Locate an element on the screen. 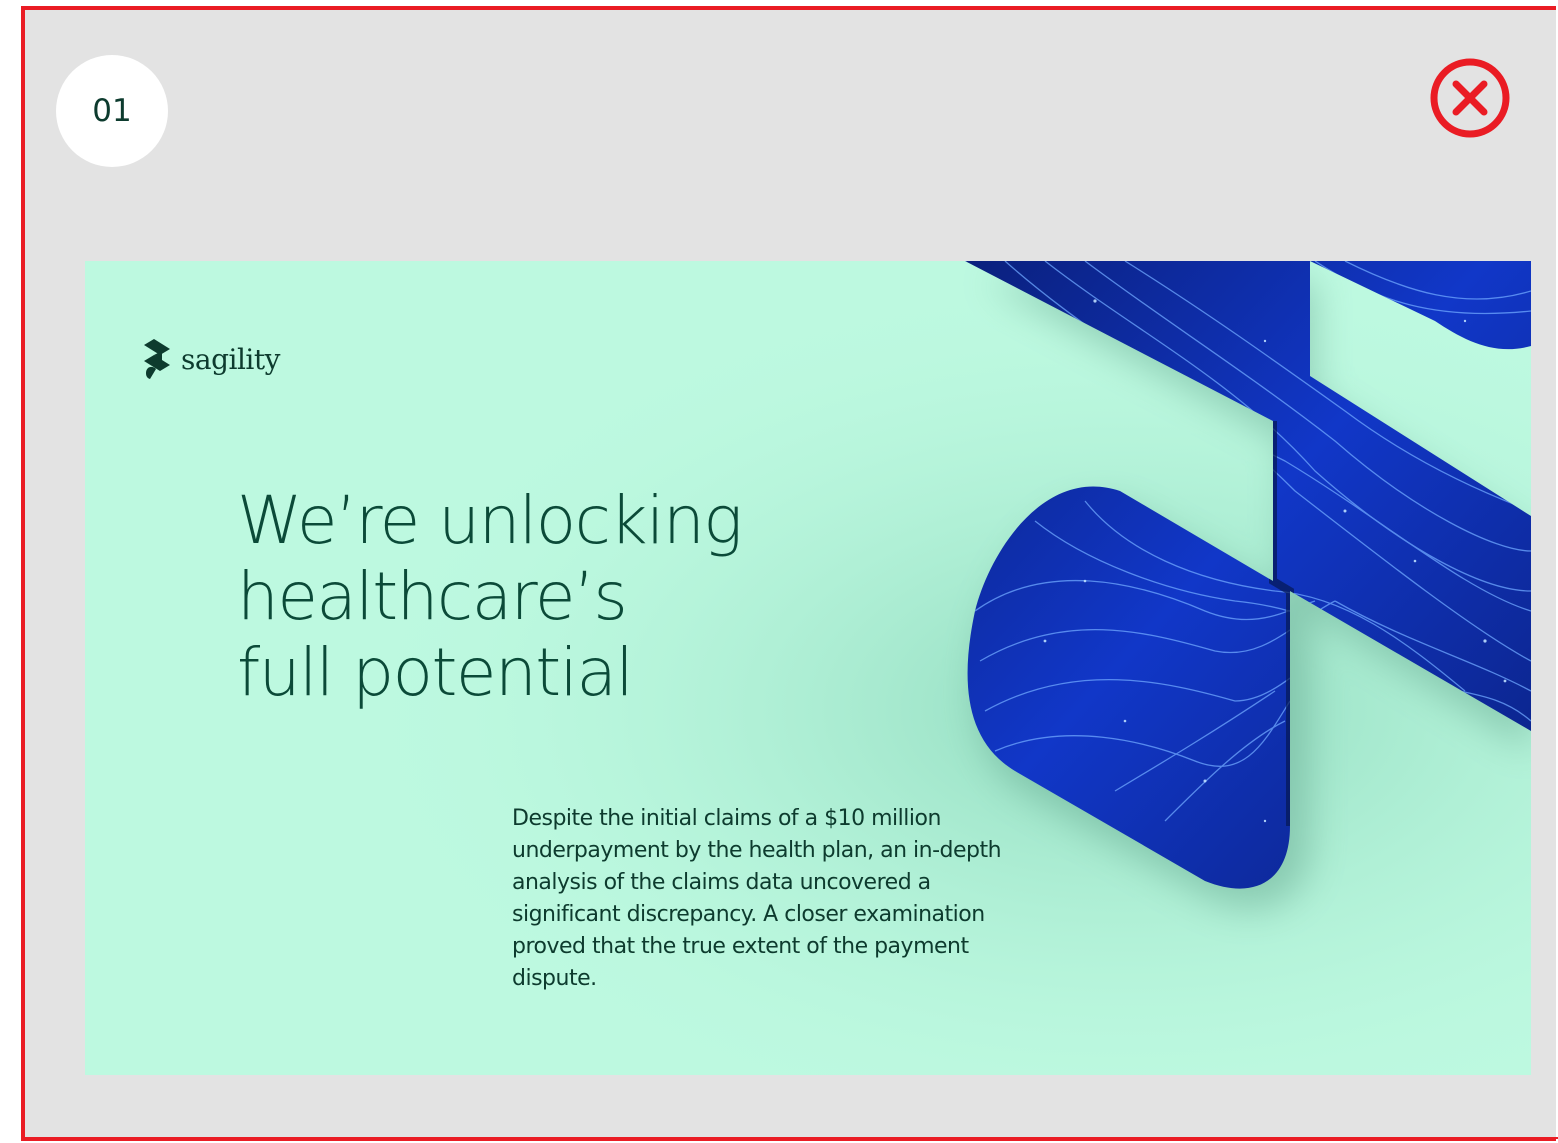 The width and height of the screenshot is (1558, 1143). step-number-badge: 01 is located at coordinates (112, 111).